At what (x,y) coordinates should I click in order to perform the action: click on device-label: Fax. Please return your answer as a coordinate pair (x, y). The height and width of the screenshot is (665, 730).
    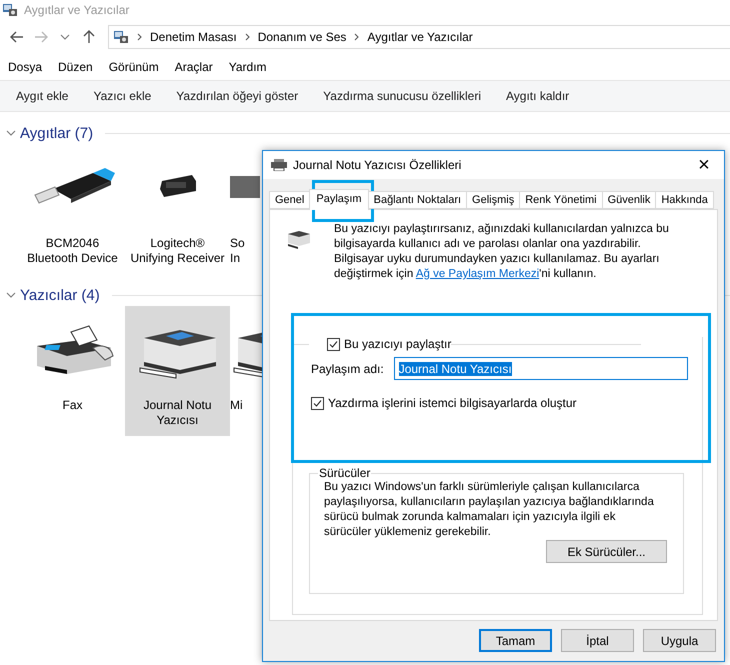
    Looking at the image, I should click on (72, 405).